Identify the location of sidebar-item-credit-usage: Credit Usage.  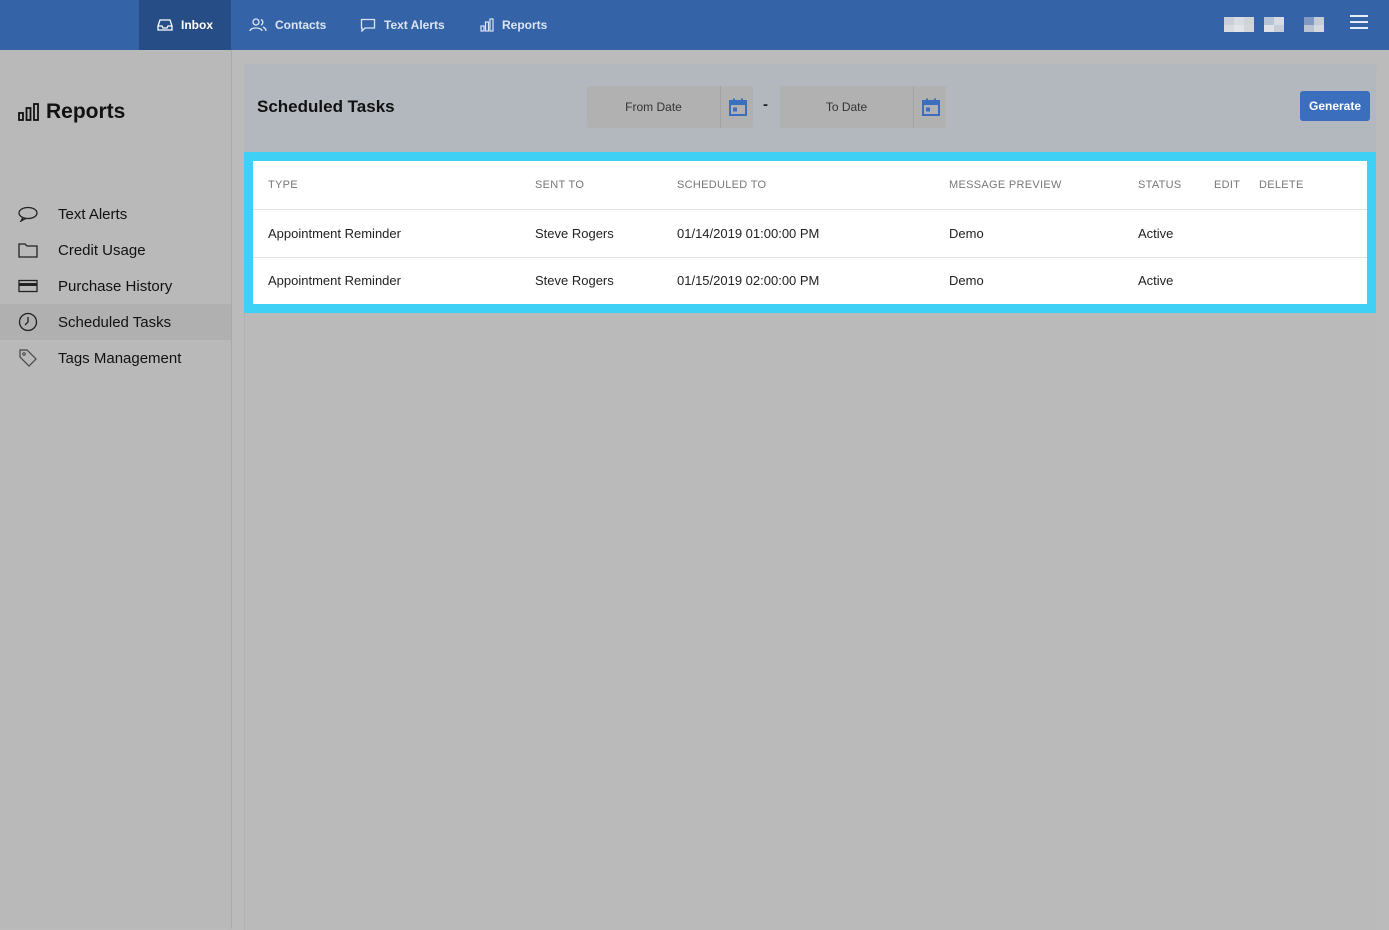
(115, 250).